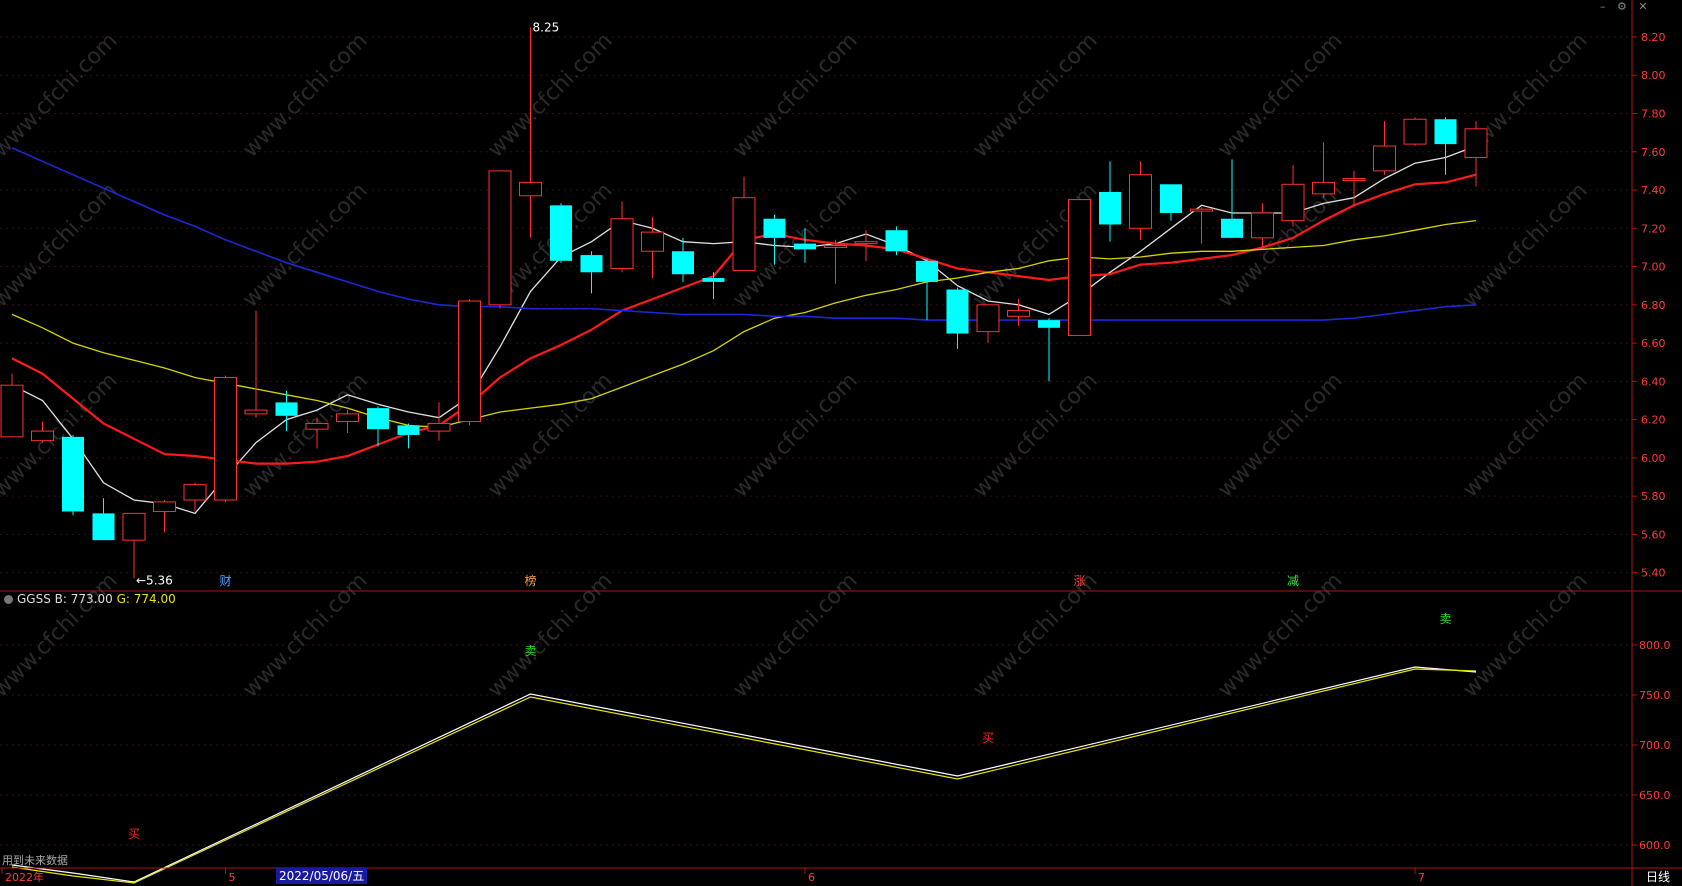 This screenshot has height=886, width=1682. I want to click on event-marker: 榜, so click(530, 580).